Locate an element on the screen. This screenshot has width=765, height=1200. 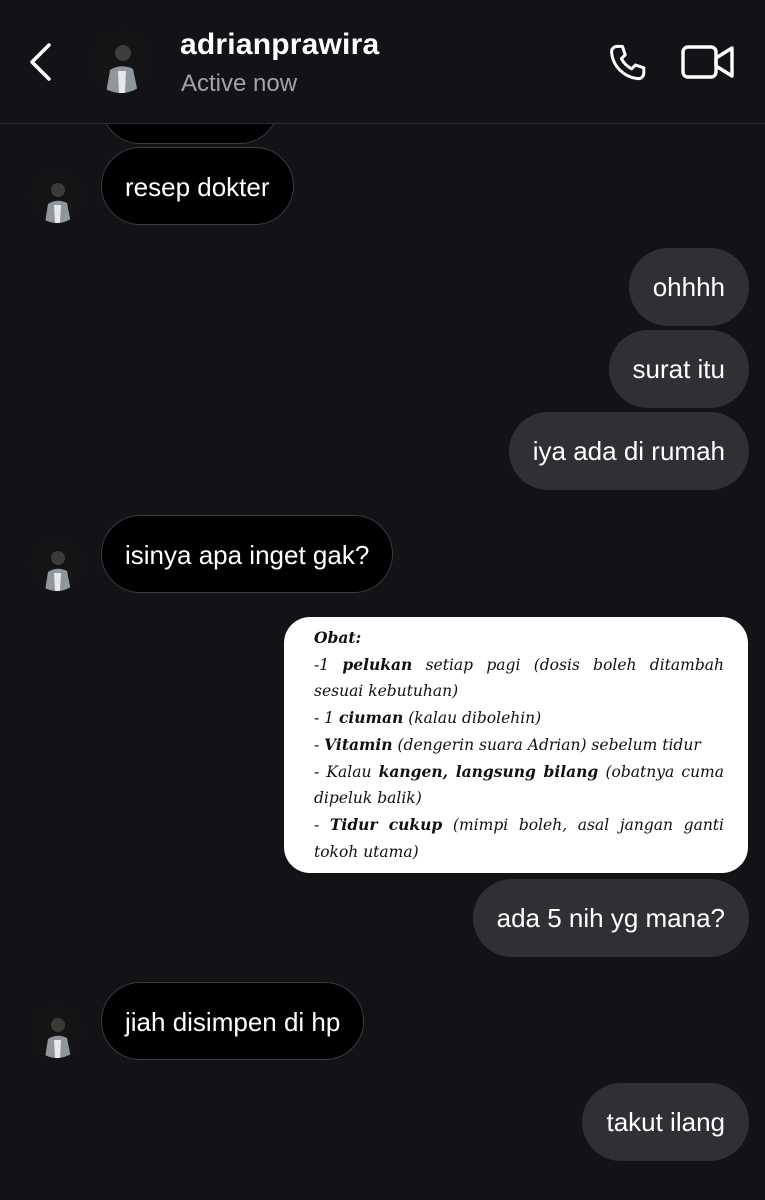
note-title: Obat: is located at coordinates (338, 637).